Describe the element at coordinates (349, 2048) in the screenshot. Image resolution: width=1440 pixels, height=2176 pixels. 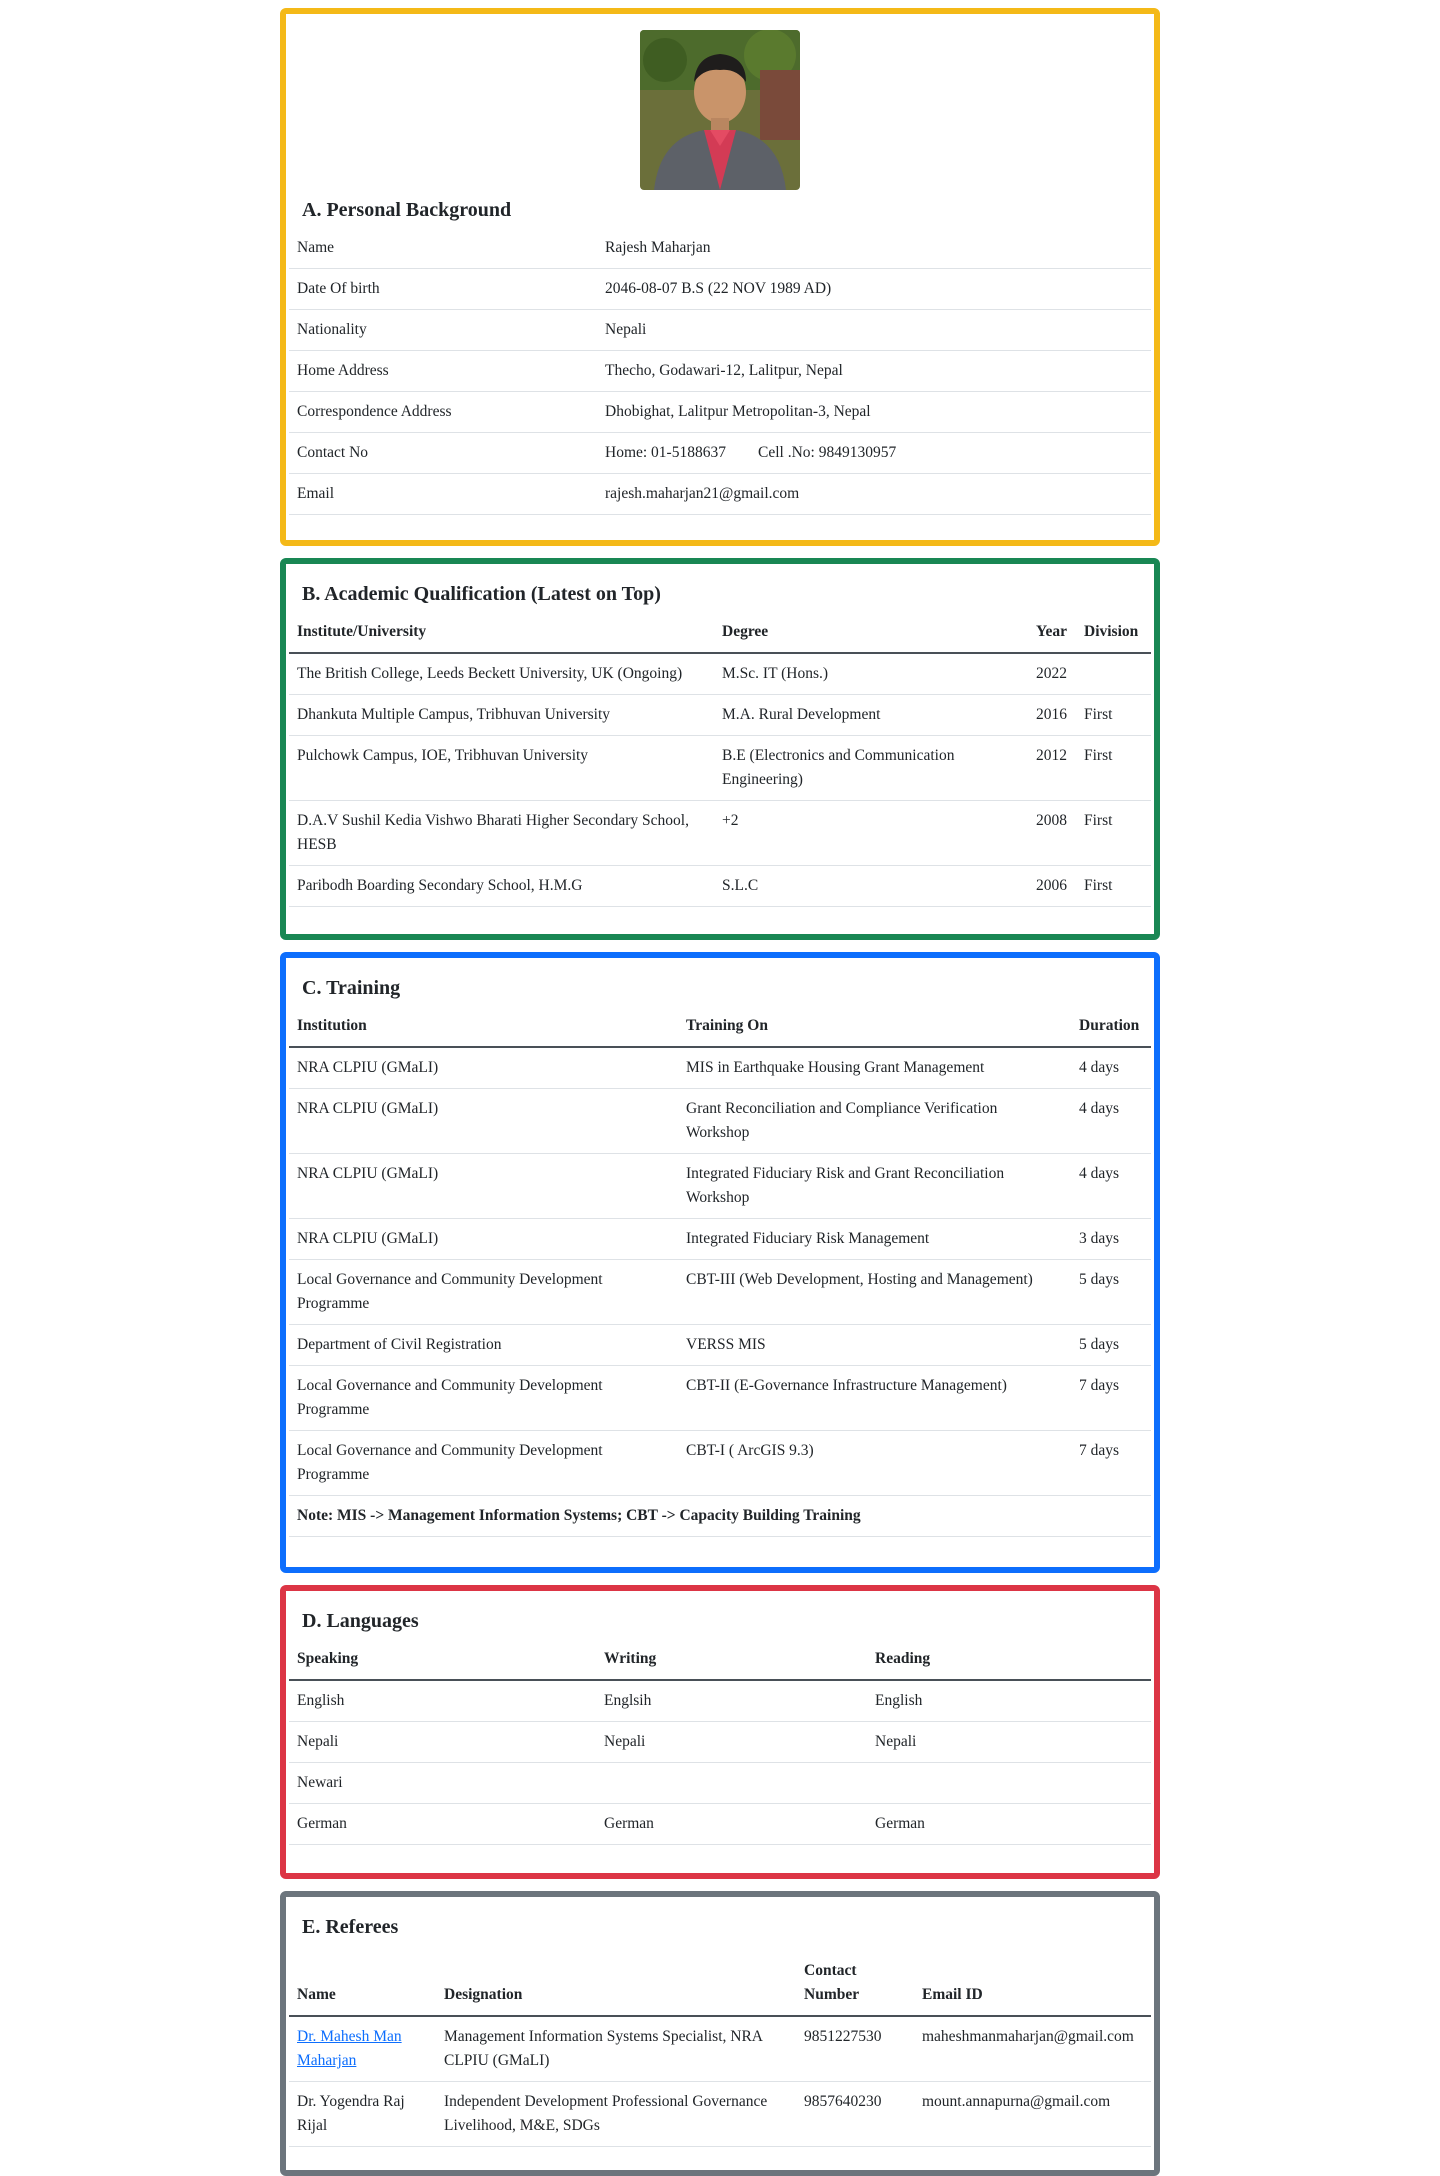
I see `referee-name-link: Dr. Mahesh Man Maharjan` at that location.